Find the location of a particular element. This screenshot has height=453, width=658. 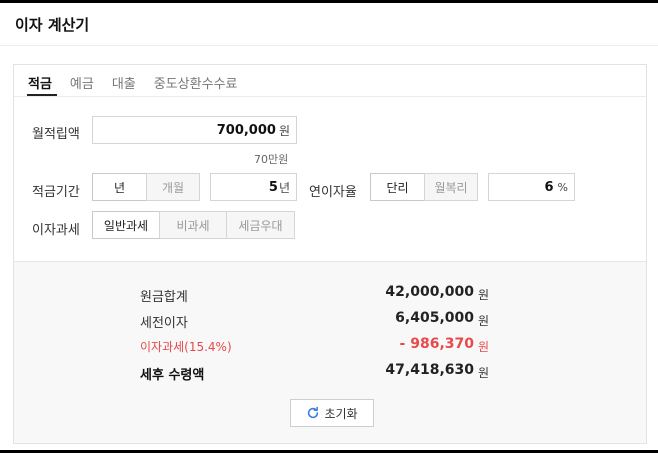

principal-value: 42,000,000 is located at coordinates (429, 292).